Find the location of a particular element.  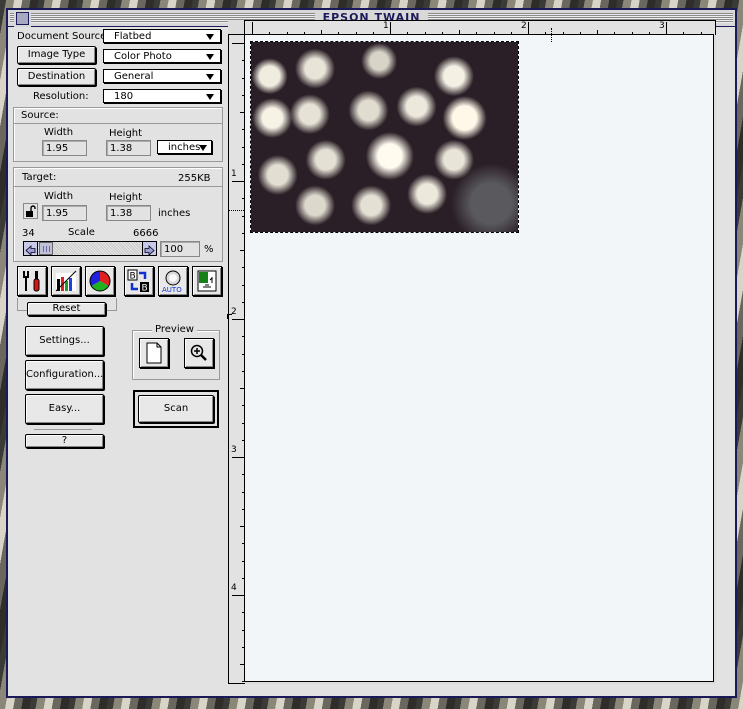

page-preview-icon is located at coordinates (154, 353).